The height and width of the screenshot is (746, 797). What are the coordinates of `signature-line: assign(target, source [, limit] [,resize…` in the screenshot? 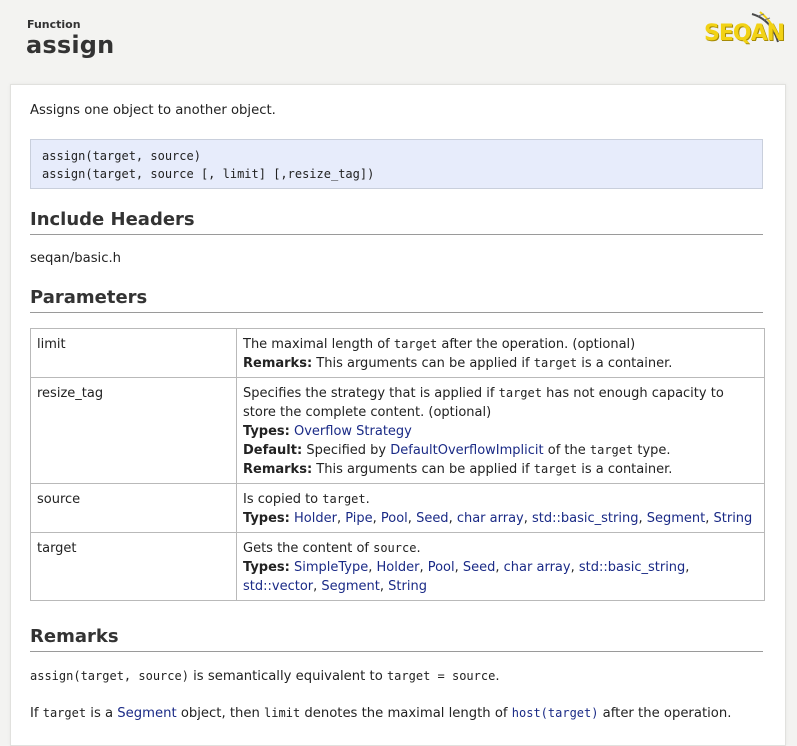 It's located at (208, 174).